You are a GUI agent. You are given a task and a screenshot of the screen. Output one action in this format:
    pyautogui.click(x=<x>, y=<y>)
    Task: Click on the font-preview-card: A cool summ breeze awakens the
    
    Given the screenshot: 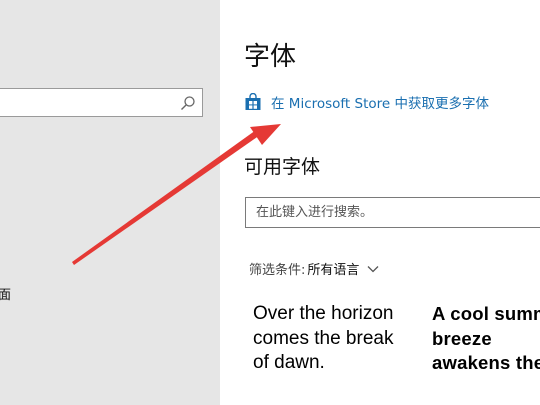 What is the action you would take?
    pyautogui.click(x=486, y=339)
    